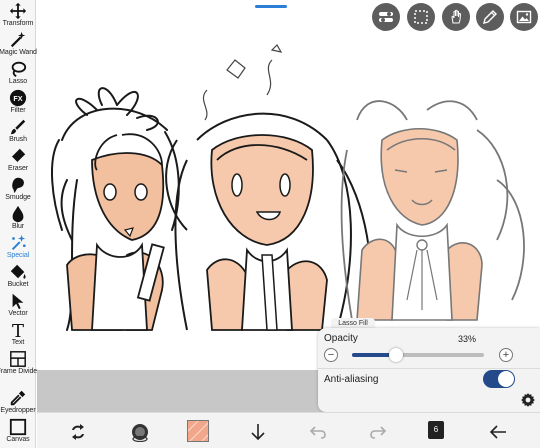  What do you see at coordinates (18, 284) in the screenshot?
I see `tool-label: Bucket` at bounding box center [18, 284].